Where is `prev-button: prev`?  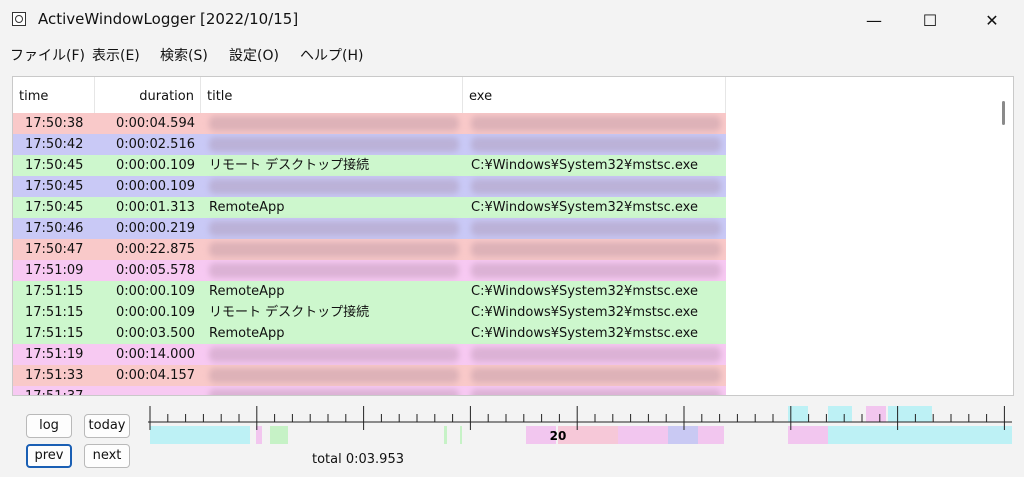
prev-button: prev is located at coordinates (49, 456).